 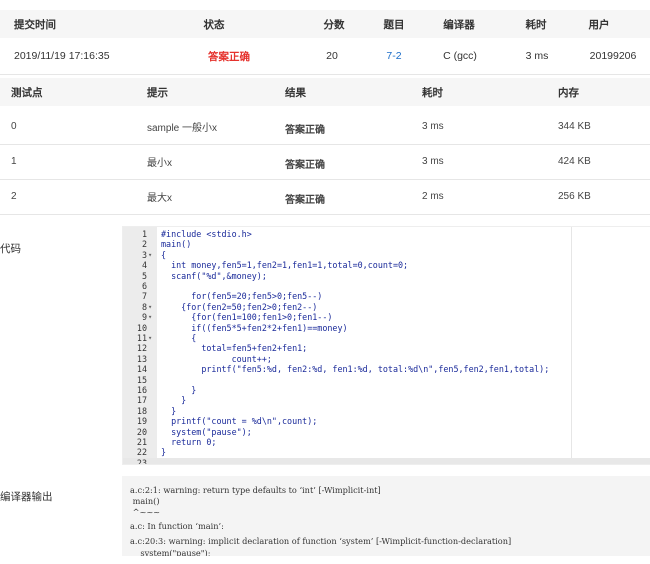 I want to click on header-duration: 耗时, so click(x=536, y=24).